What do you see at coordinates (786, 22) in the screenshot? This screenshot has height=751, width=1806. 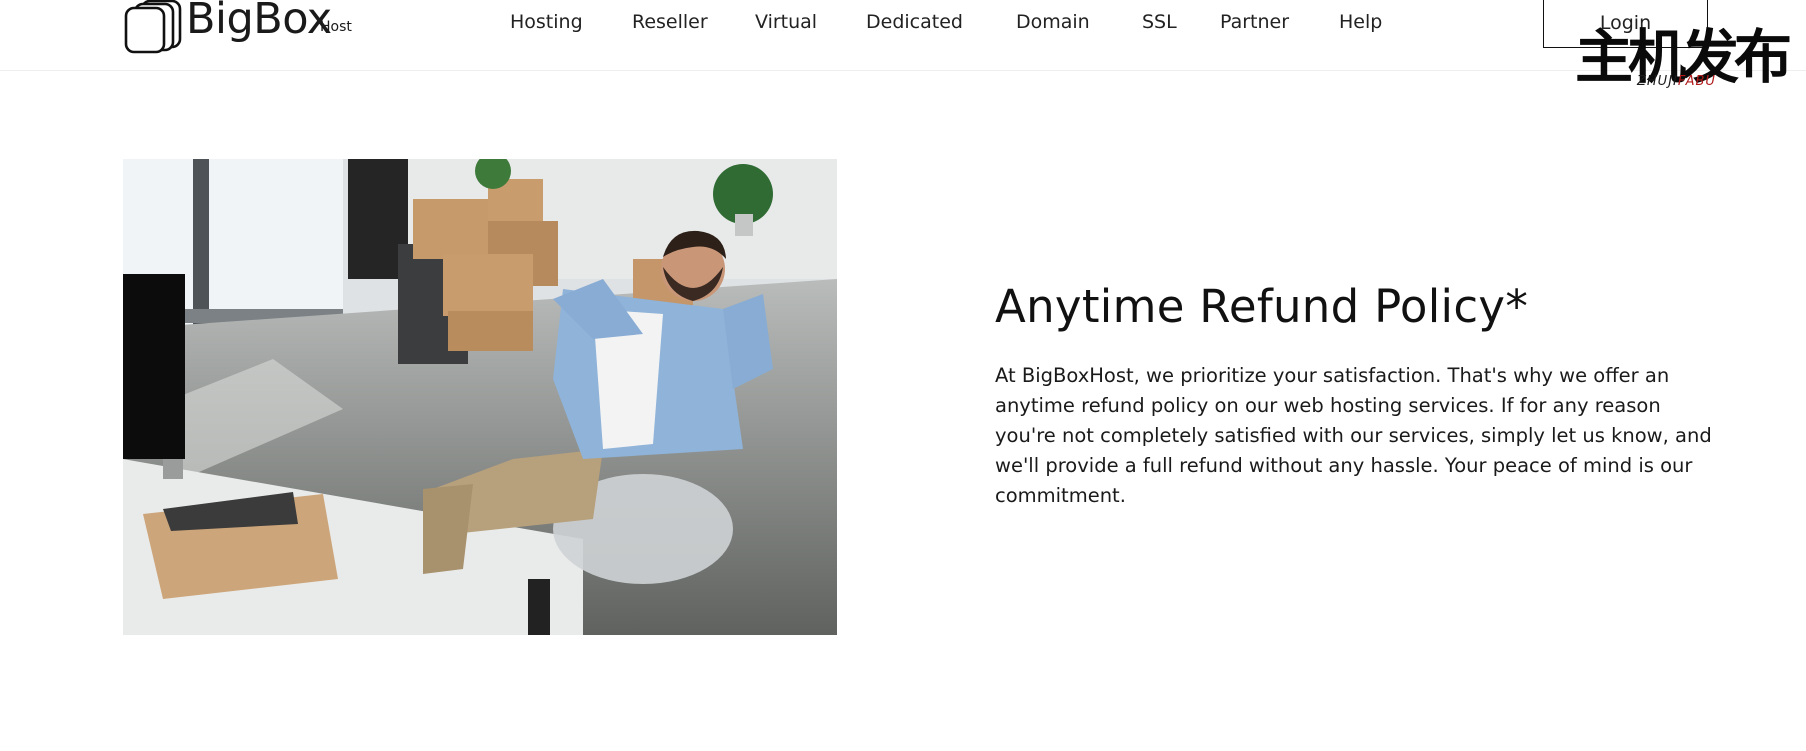 I see `nav-item-virtual: Virtual` at bounding box center [786, 22].